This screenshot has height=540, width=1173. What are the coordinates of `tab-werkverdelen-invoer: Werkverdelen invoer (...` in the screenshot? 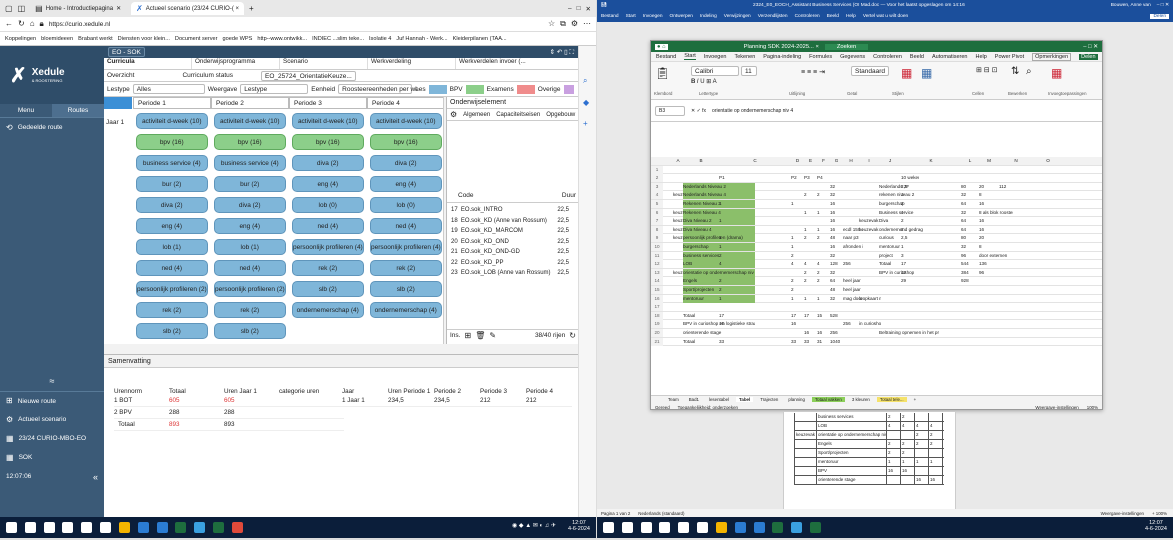 It's located at (517, 63).